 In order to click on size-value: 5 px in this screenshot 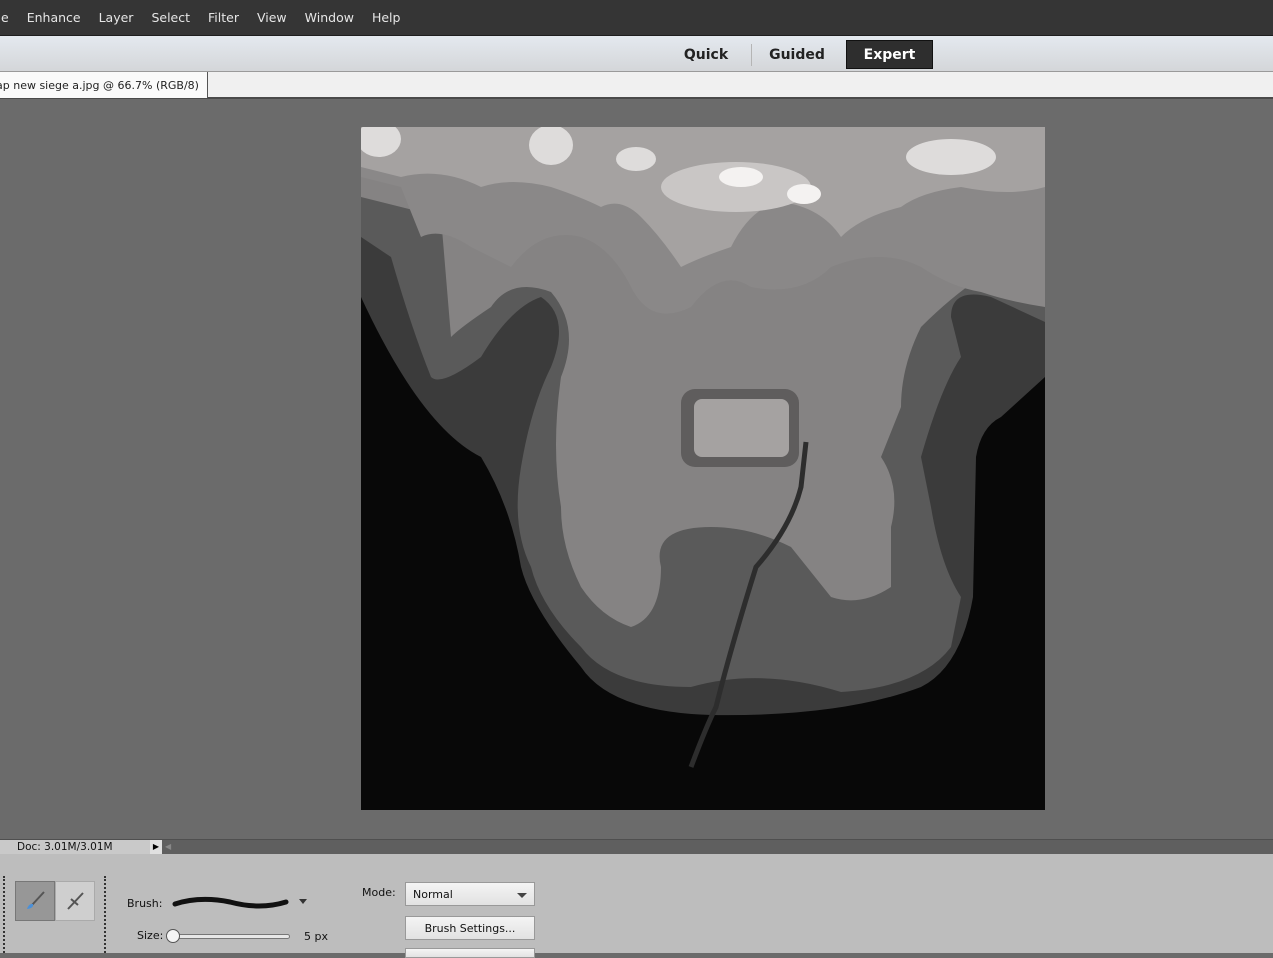, I will do `click(316, 936)`.